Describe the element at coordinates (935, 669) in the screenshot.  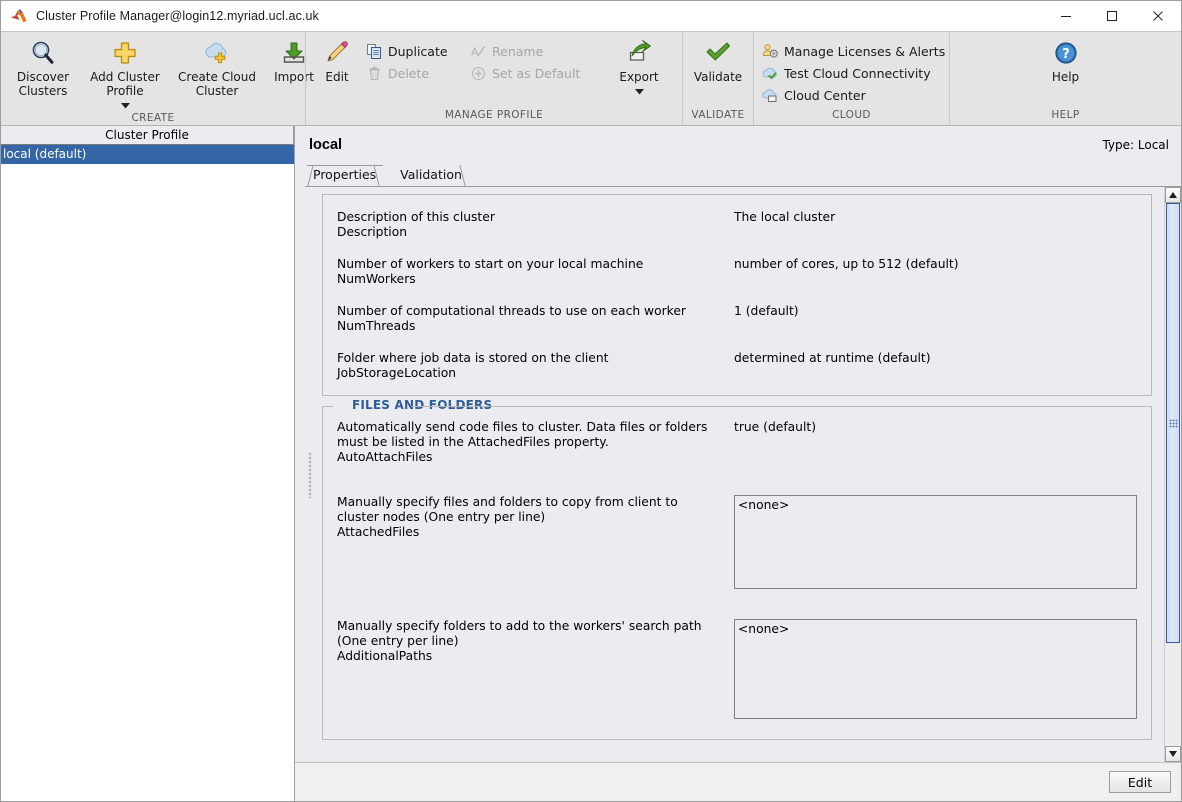
I see `additional-paths-input: <none>` at that location.